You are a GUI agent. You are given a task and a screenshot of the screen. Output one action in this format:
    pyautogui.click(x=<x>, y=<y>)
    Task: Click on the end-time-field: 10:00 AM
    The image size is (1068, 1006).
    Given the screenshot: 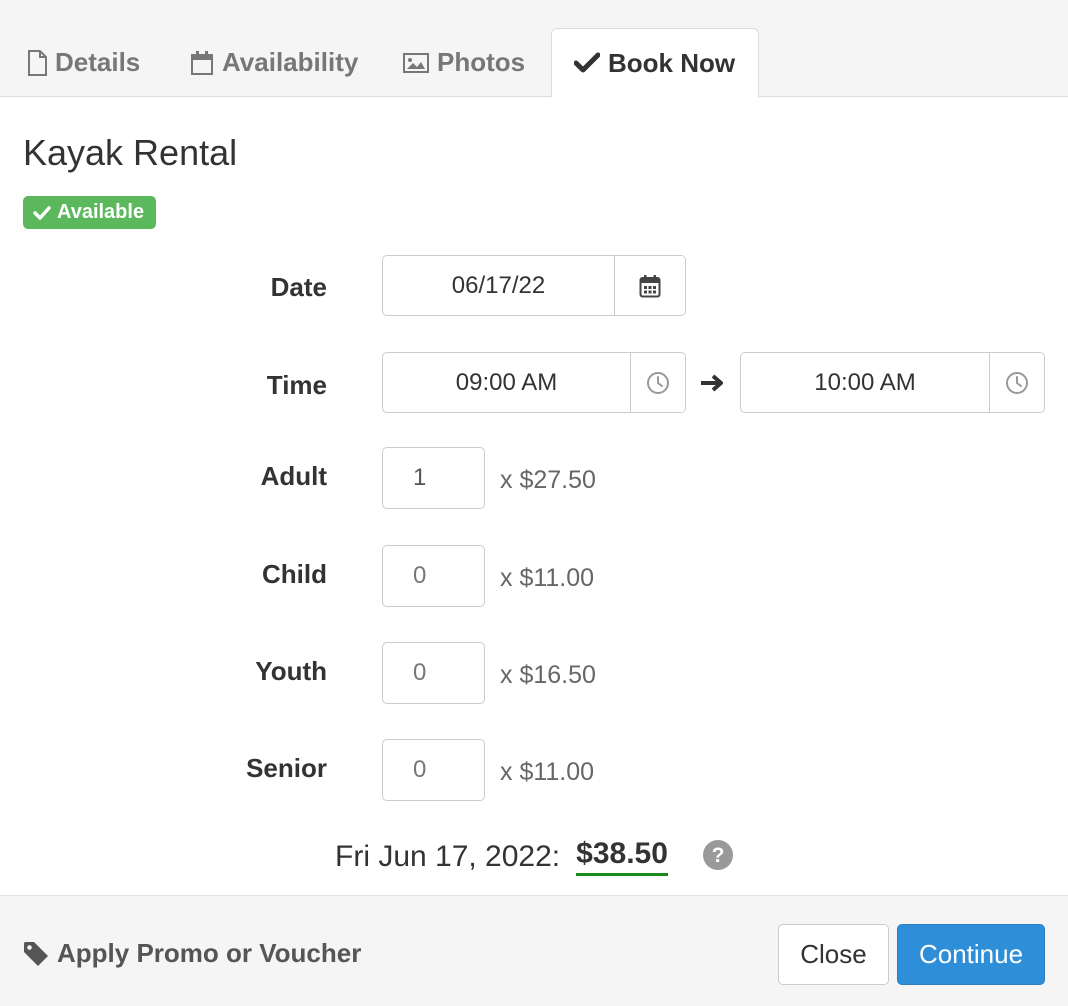 What is the action you would take?
    pyautogui.click(x=892, y=382)
    